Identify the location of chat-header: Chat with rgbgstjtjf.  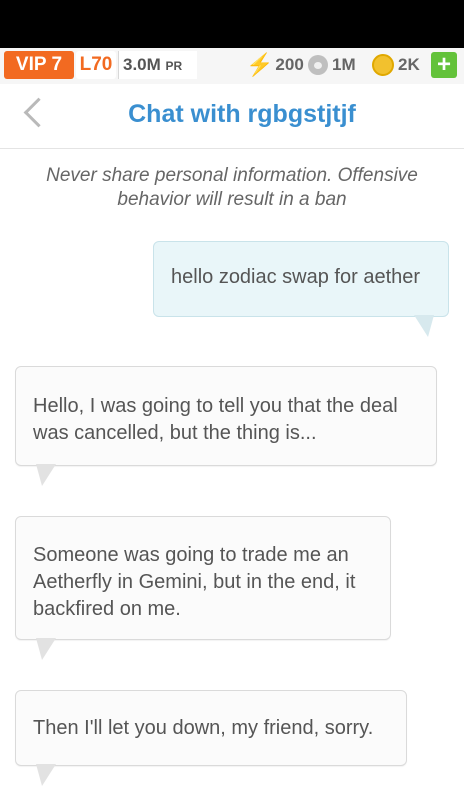
(232, 116).